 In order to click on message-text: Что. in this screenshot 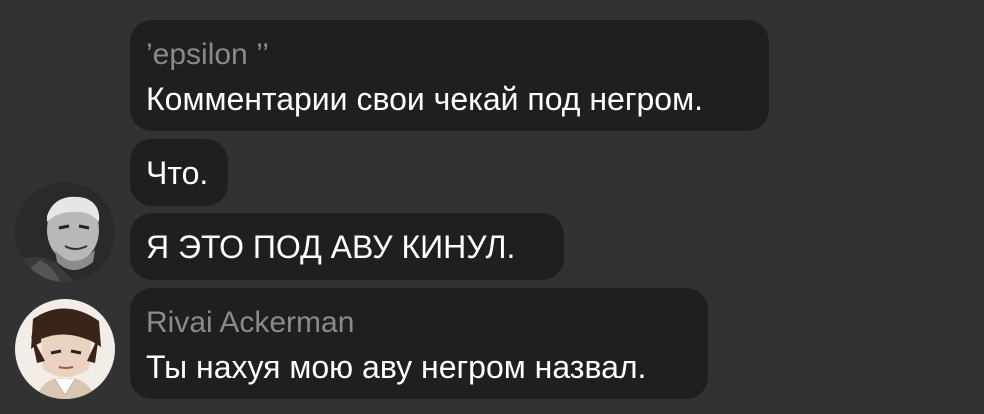, I will do `click(177, 173)`.